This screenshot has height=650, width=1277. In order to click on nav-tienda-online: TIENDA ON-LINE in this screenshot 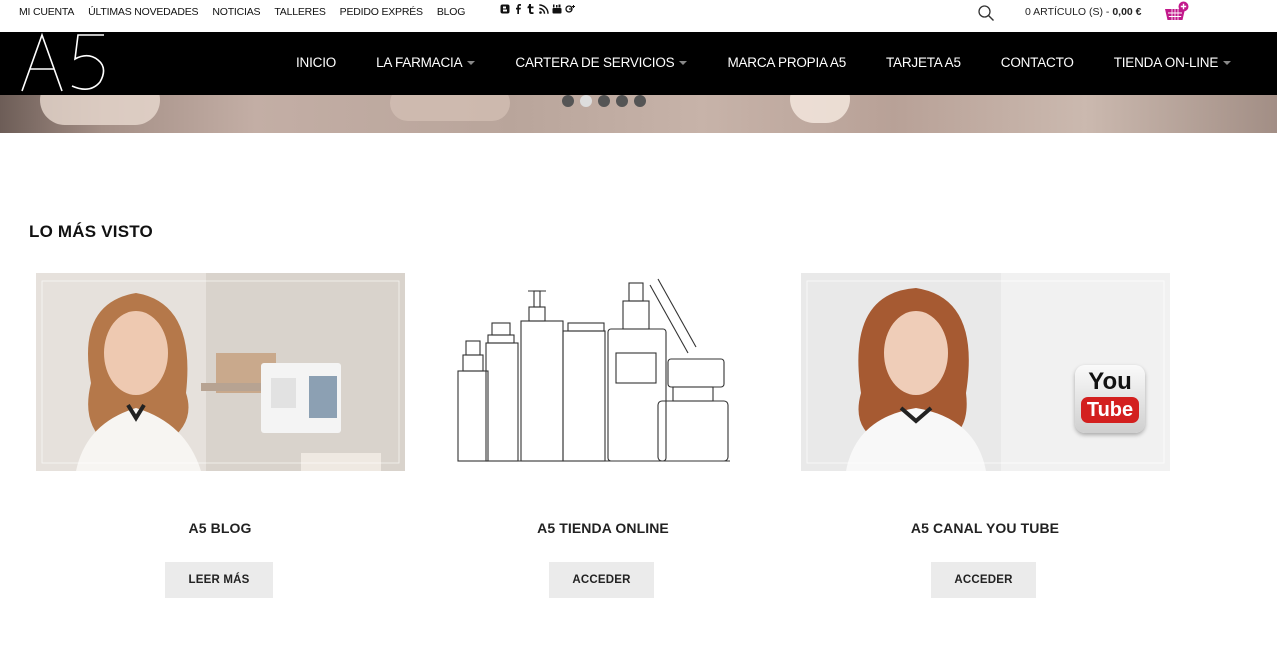, I will do `click(1172, 62)`.